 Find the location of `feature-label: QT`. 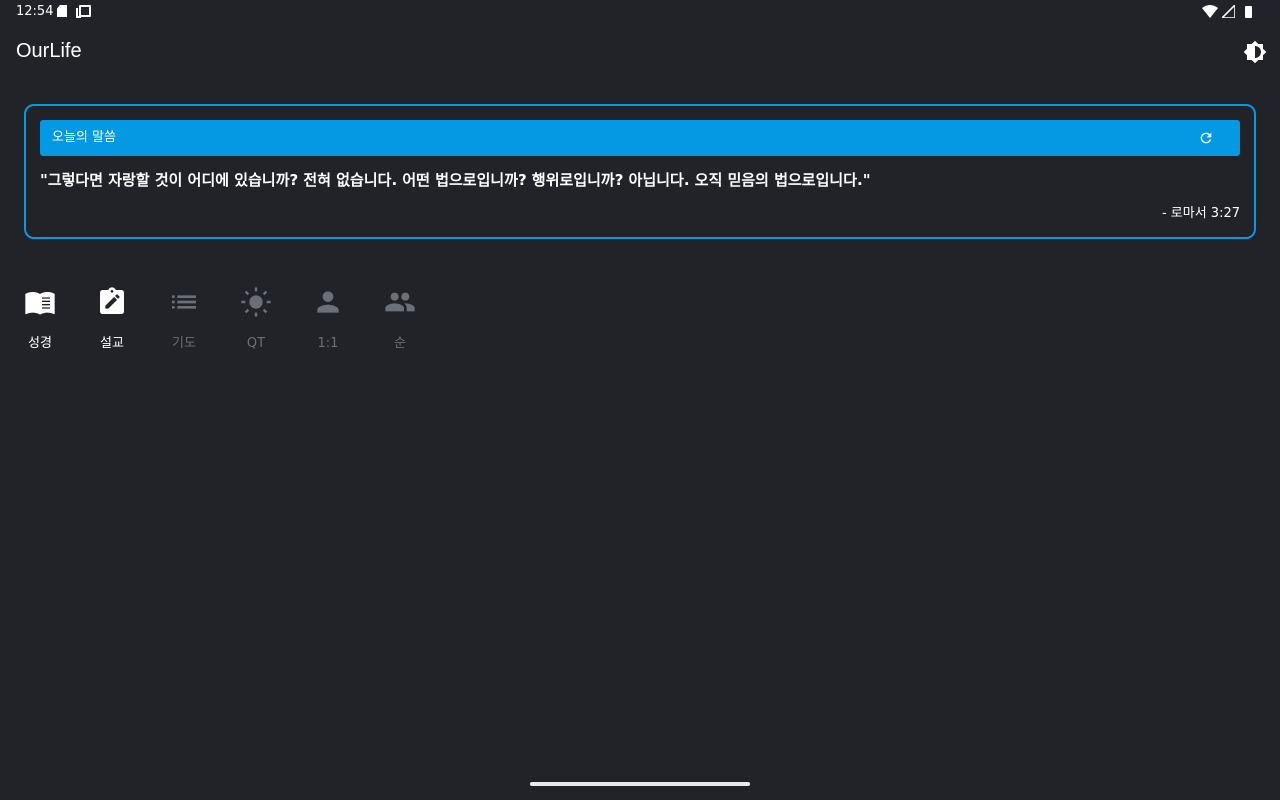

feature-label: QT is located at coordinates (256, 343).